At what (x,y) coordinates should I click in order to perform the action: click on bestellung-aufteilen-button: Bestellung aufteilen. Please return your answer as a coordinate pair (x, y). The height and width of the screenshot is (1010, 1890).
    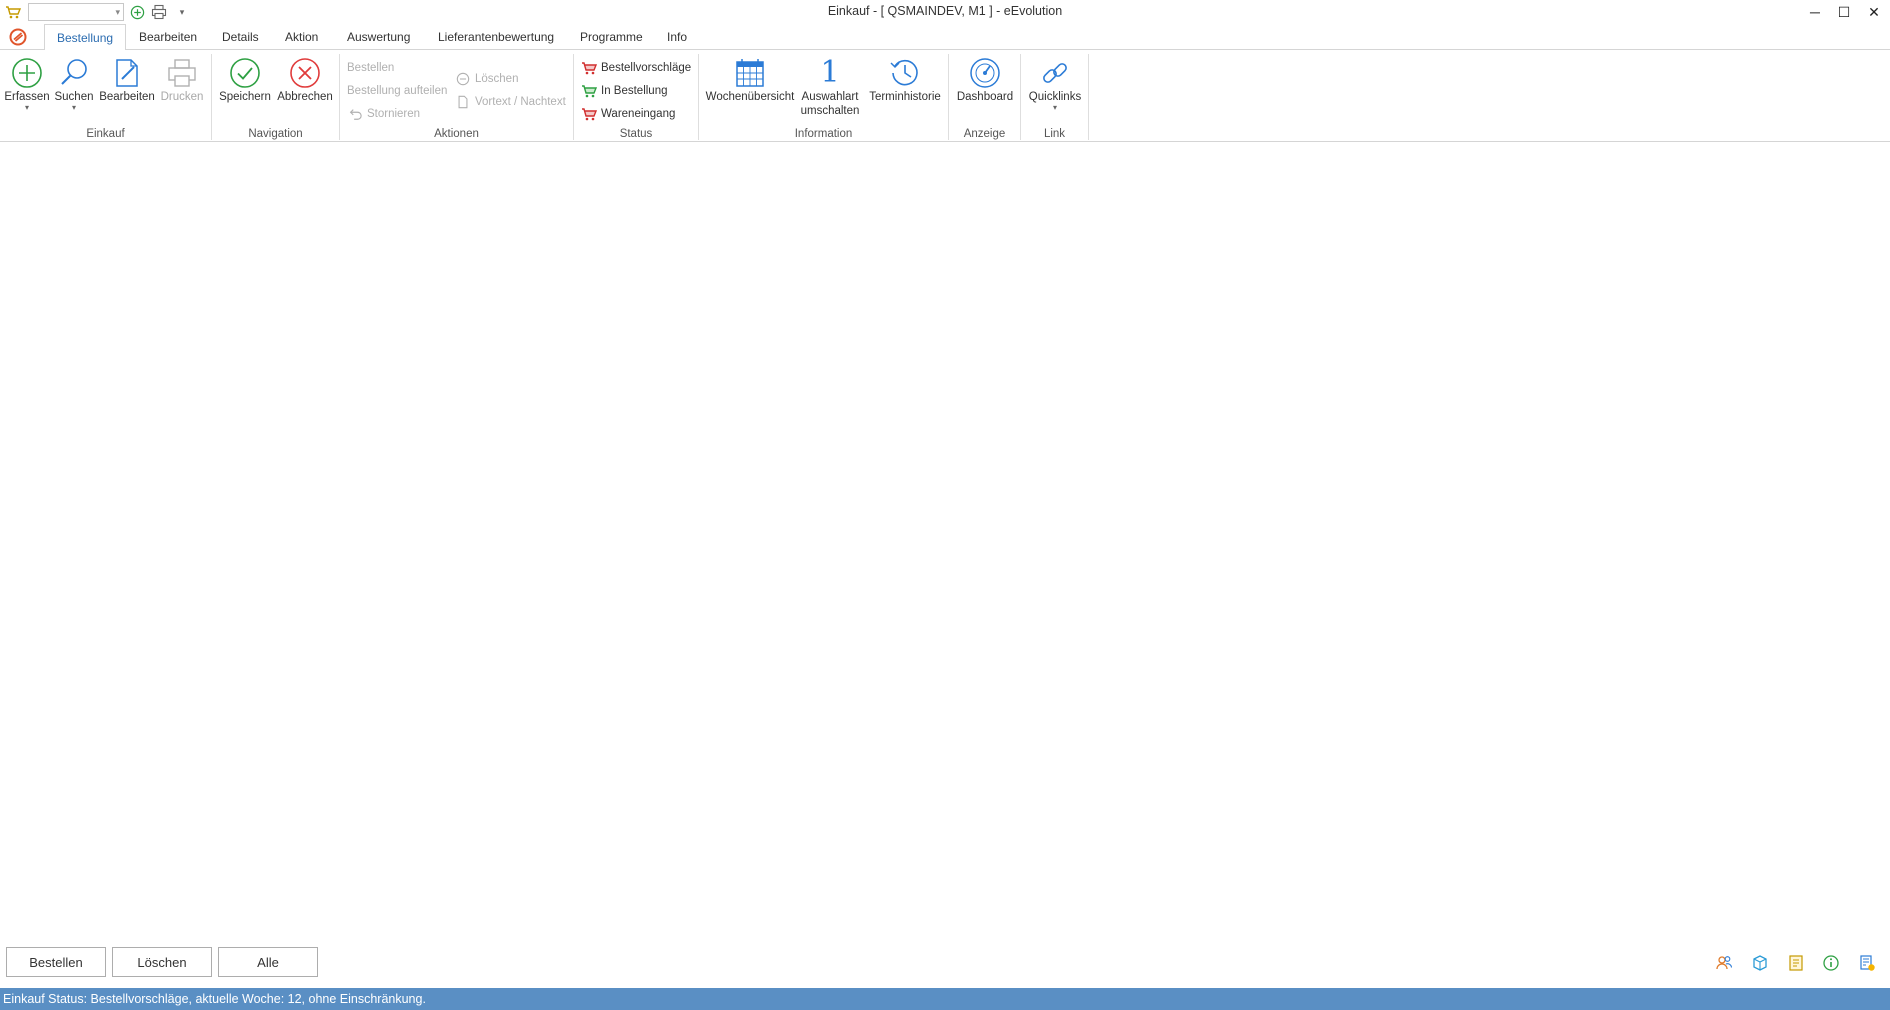
    Looking at the image, I should click on (397, 91).